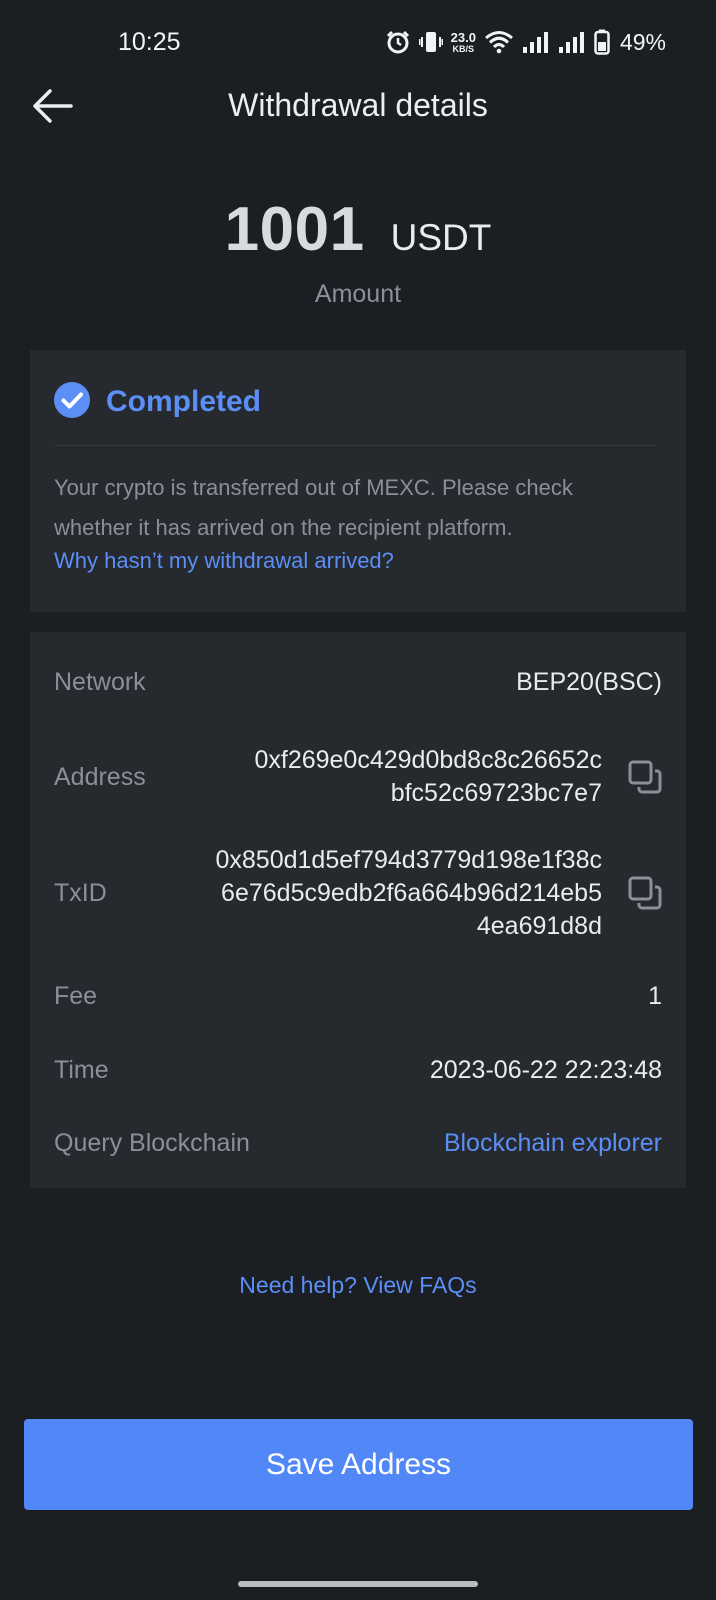  I want to click on home-indicator, so click(358, 1584).